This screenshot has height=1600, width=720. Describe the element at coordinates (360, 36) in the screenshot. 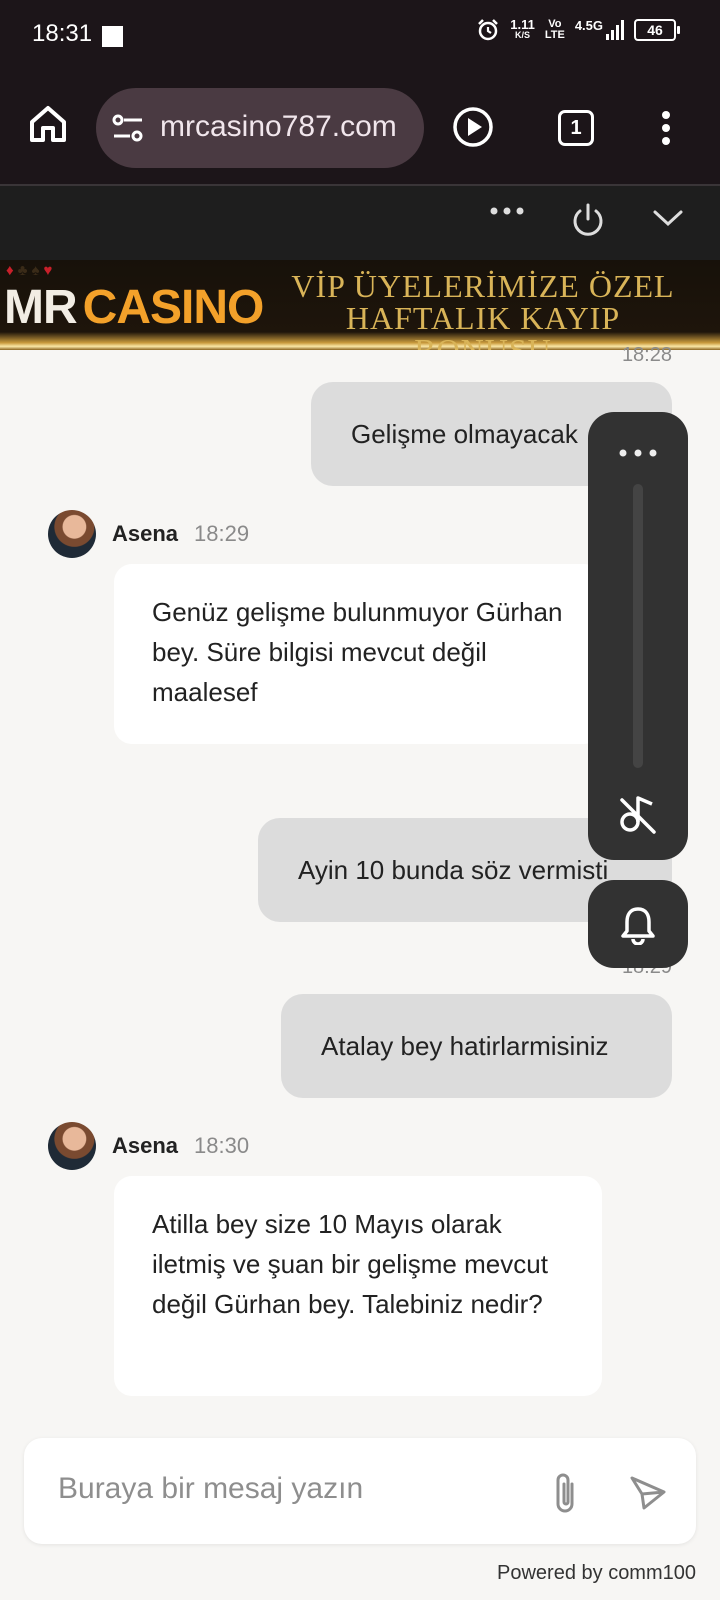

I see `status-bar: 18:31 1.11 K/S Vo LTE 4.5G 46` at that location.